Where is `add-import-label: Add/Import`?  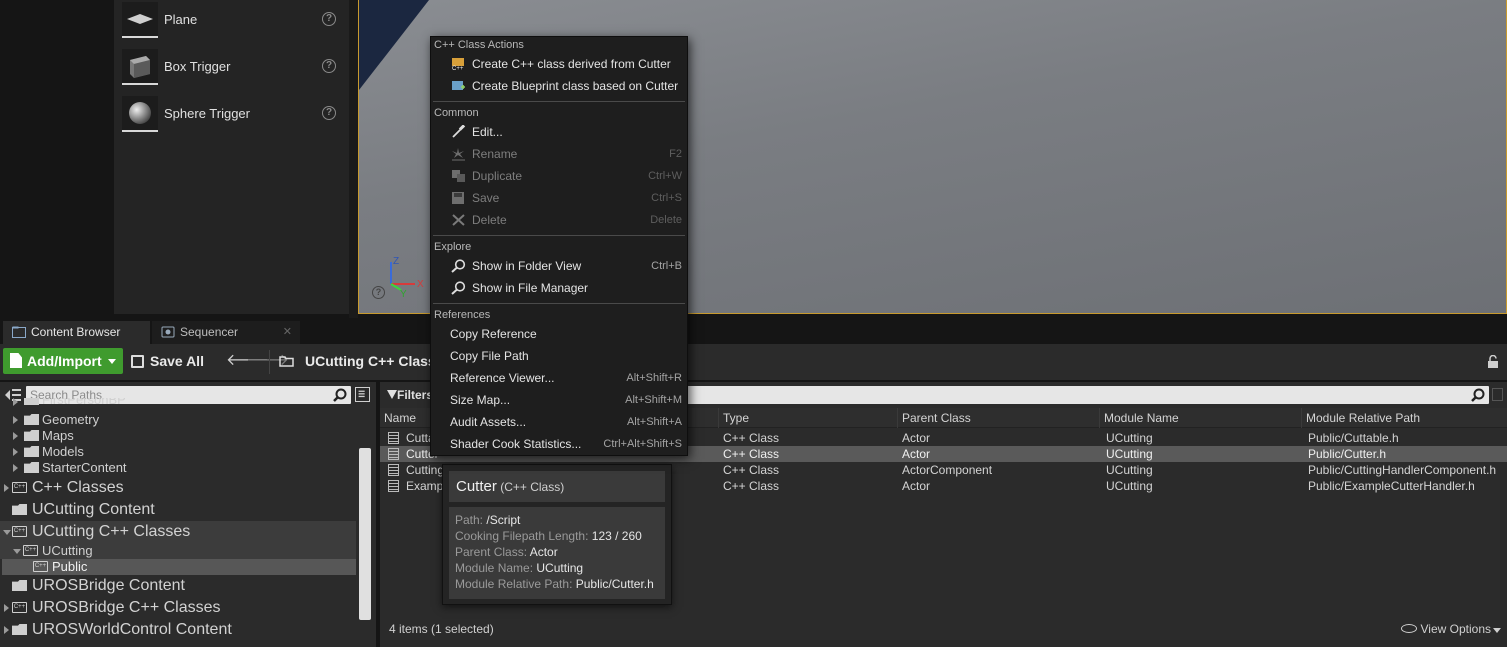
add-import-label: Add/Import is located at coordinates (64, 361).